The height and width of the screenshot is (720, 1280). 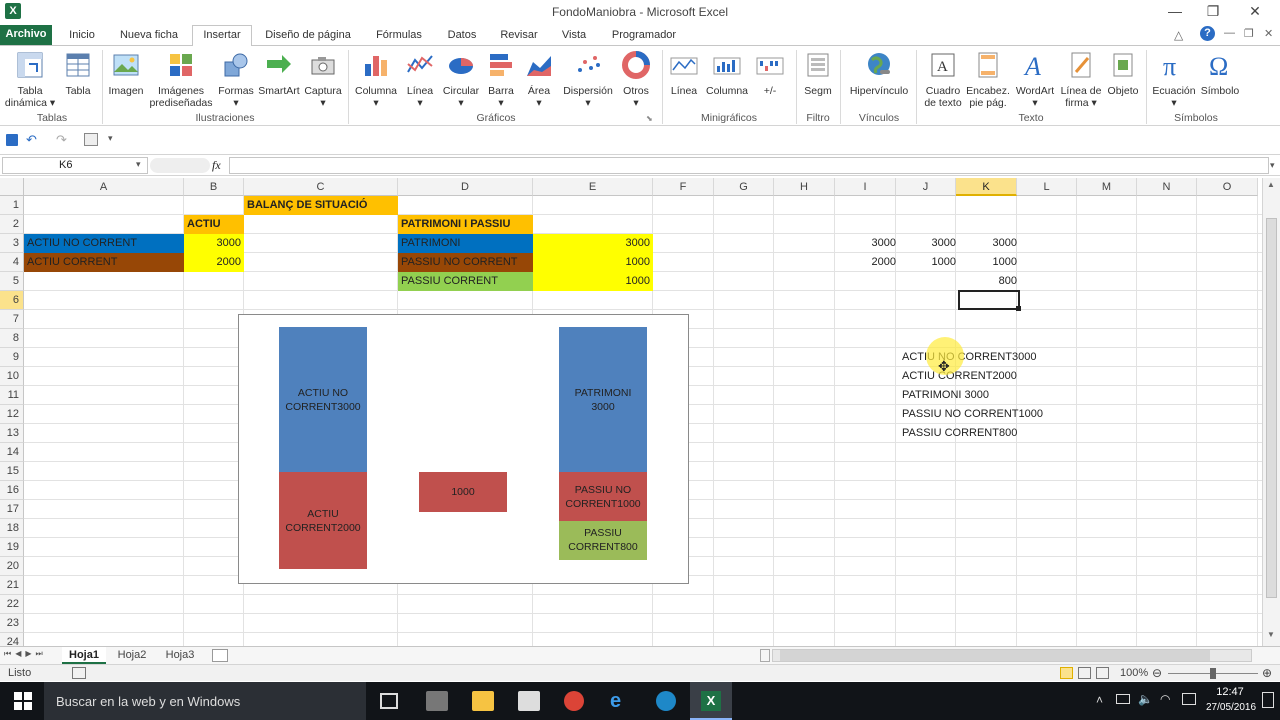 I want to click on column-header-g: G, so click(x=744, y=187).